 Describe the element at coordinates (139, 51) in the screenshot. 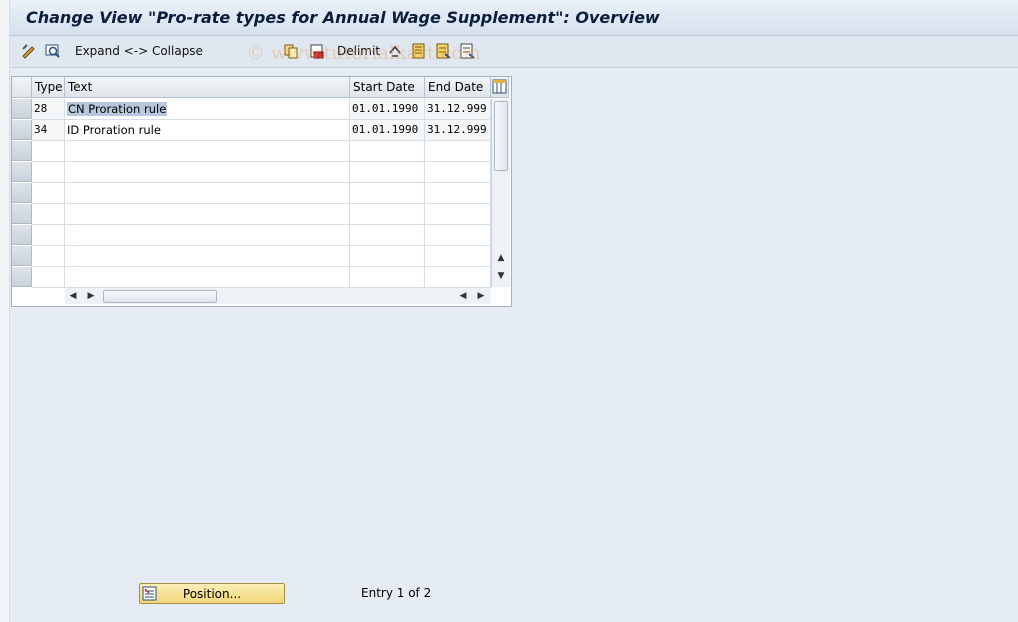

I see `expand-collapse-button: Expand <-> Collapse` at that location.